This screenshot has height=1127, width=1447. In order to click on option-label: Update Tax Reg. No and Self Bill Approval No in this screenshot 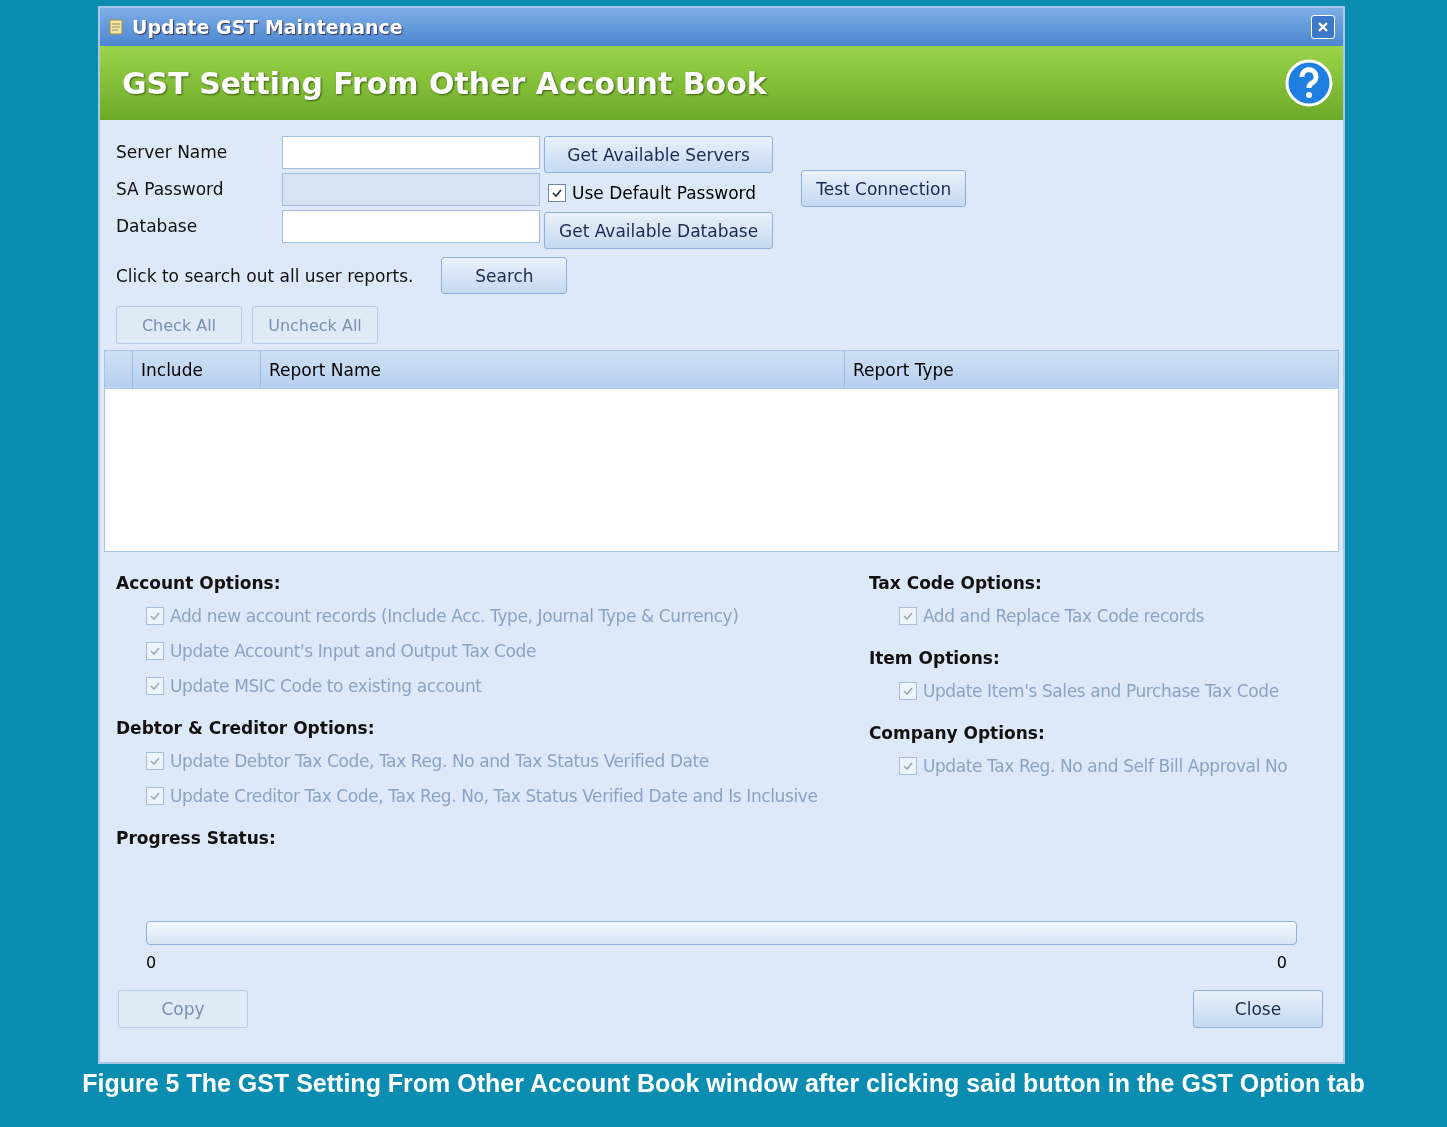, I will do `click(1105, 765)`.